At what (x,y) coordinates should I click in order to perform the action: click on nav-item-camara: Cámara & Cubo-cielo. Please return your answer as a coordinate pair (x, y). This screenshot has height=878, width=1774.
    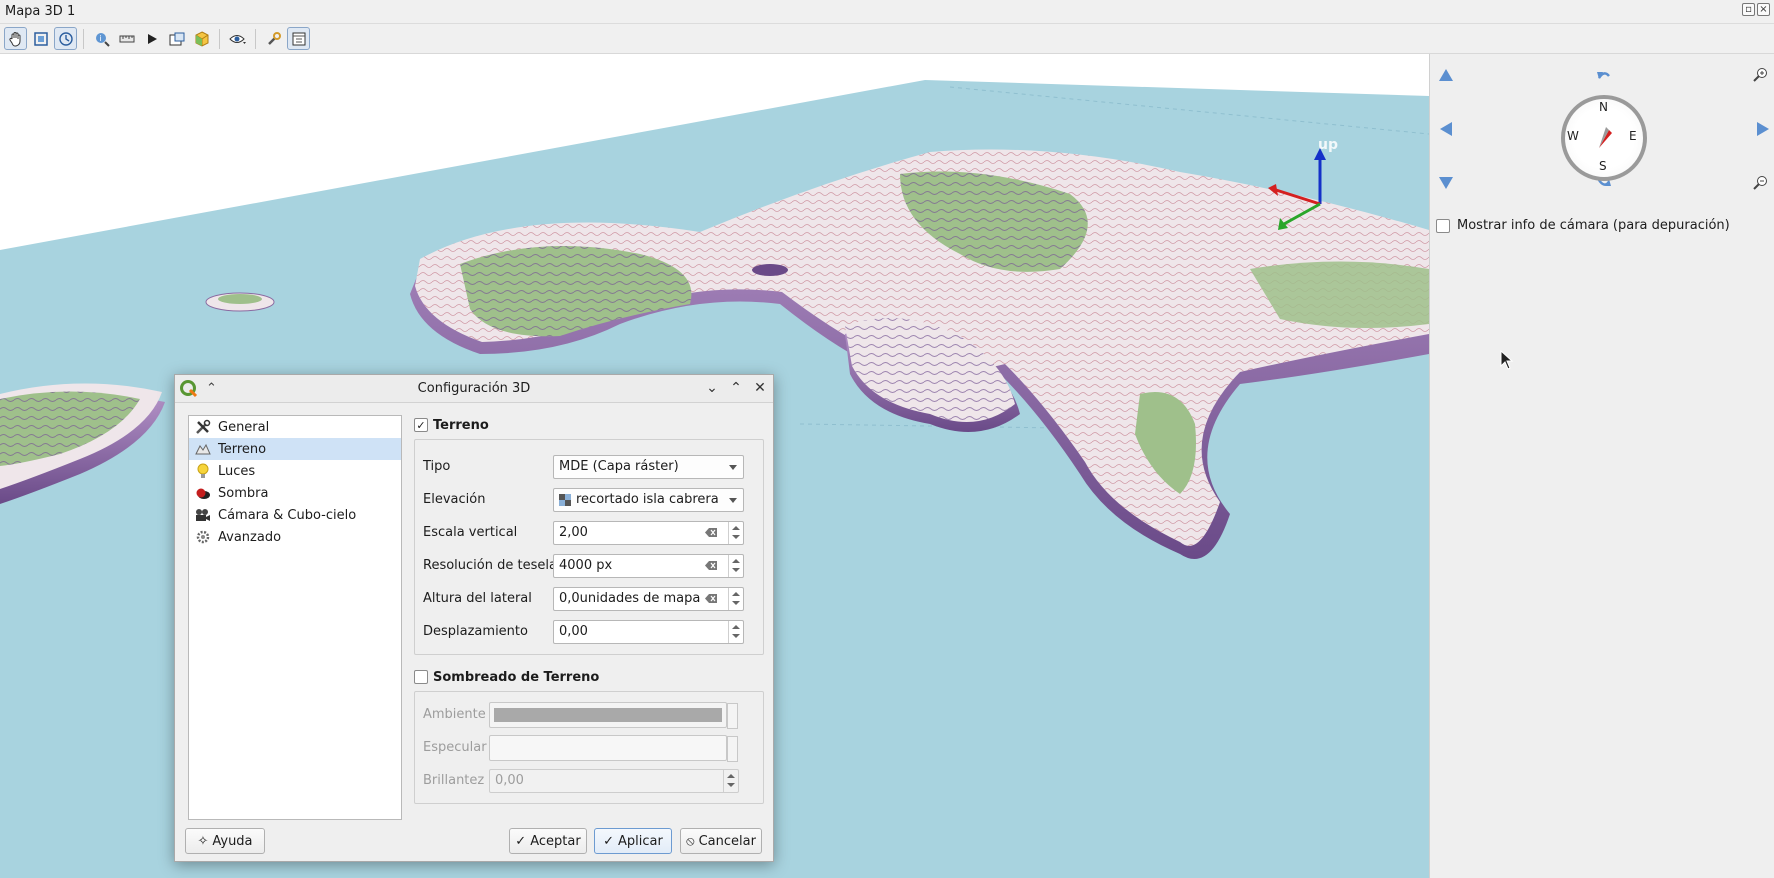
    Looking at the image, I should click on (295, 515).